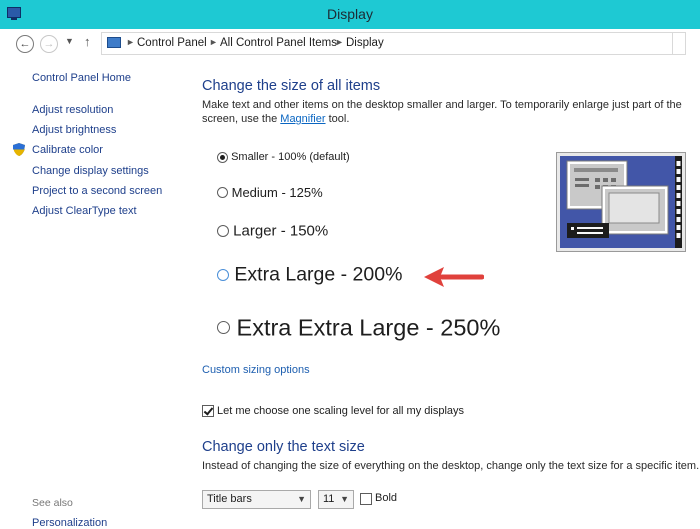 The width and height of the screenshot is (700, 529). I want to click on magnifier-link: Magnifier, so click(302, 119).